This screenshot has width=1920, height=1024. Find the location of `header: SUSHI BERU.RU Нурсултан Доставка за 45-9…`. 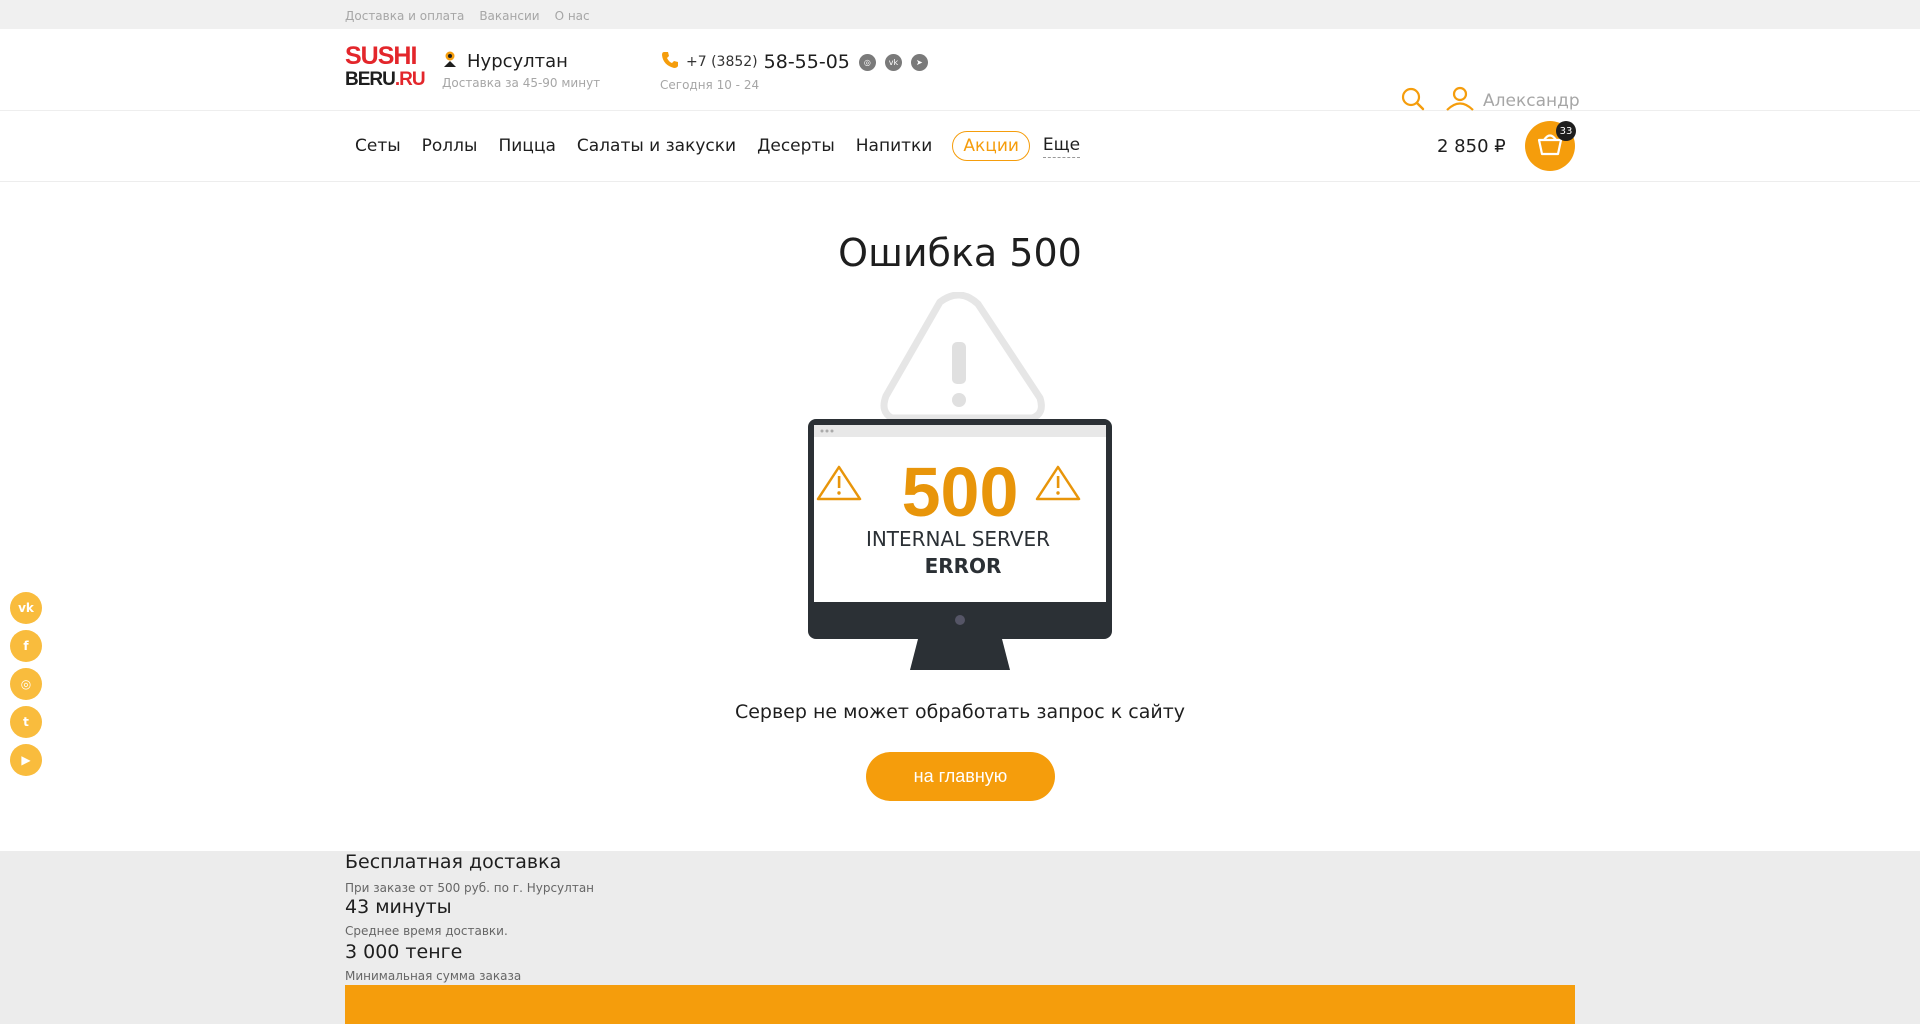

header: SUSHI BERU.RU Нурсултан Доставка за 45-9… is located at coordinates (960, 70).